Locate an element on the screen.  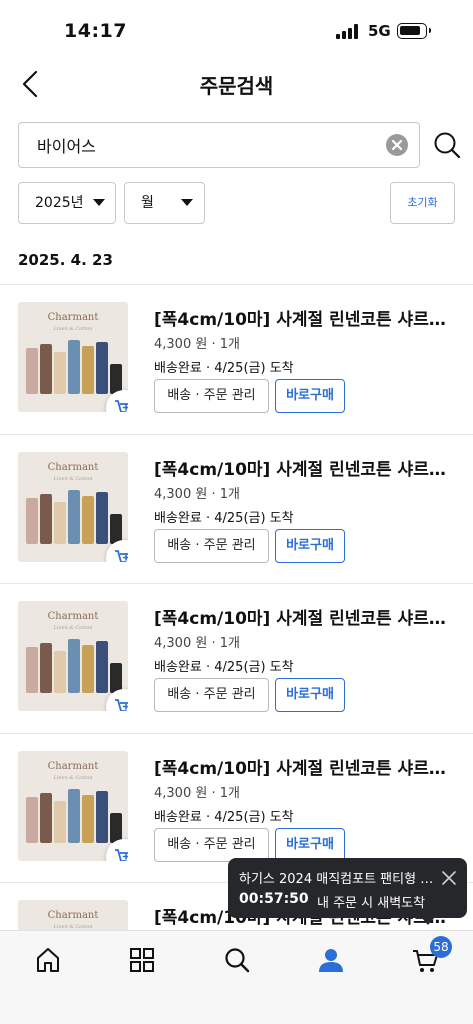
toast-timer: 00:57:50 is located at coordinates (274, 899).